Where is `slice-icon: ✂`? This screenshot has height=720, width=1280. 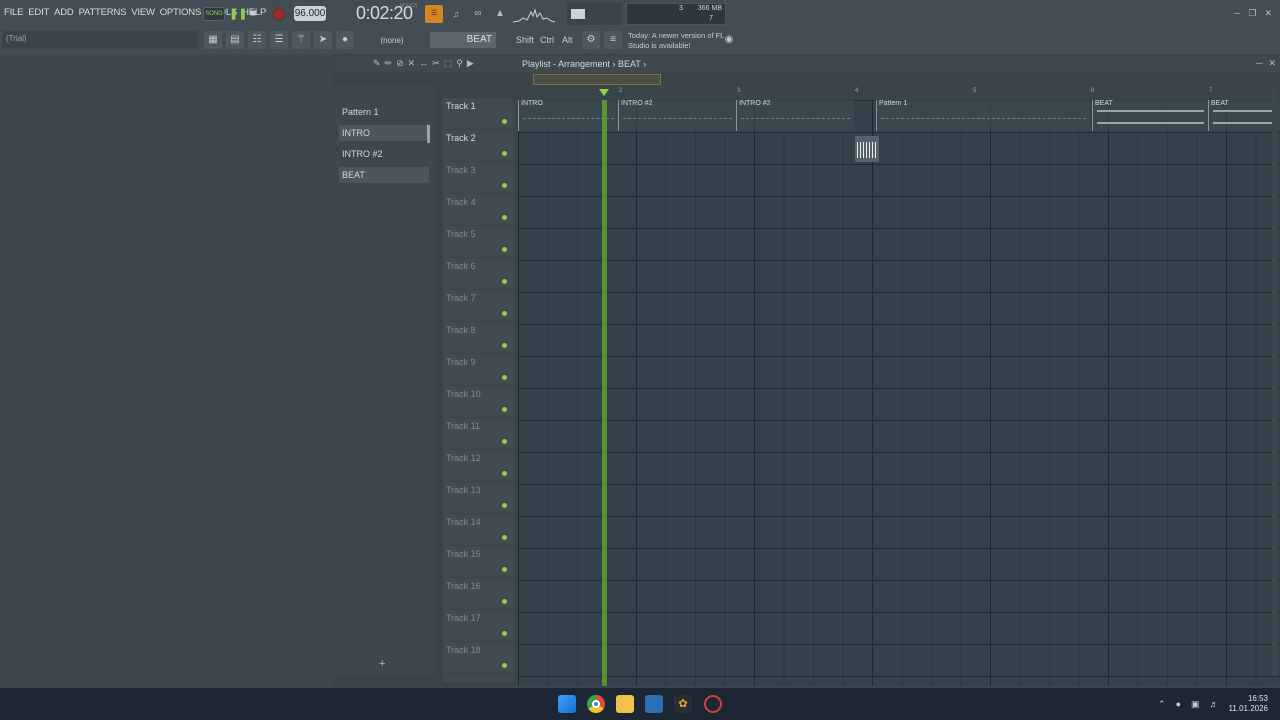 slice-icon: ✂ is located at coordinates (436, 63).